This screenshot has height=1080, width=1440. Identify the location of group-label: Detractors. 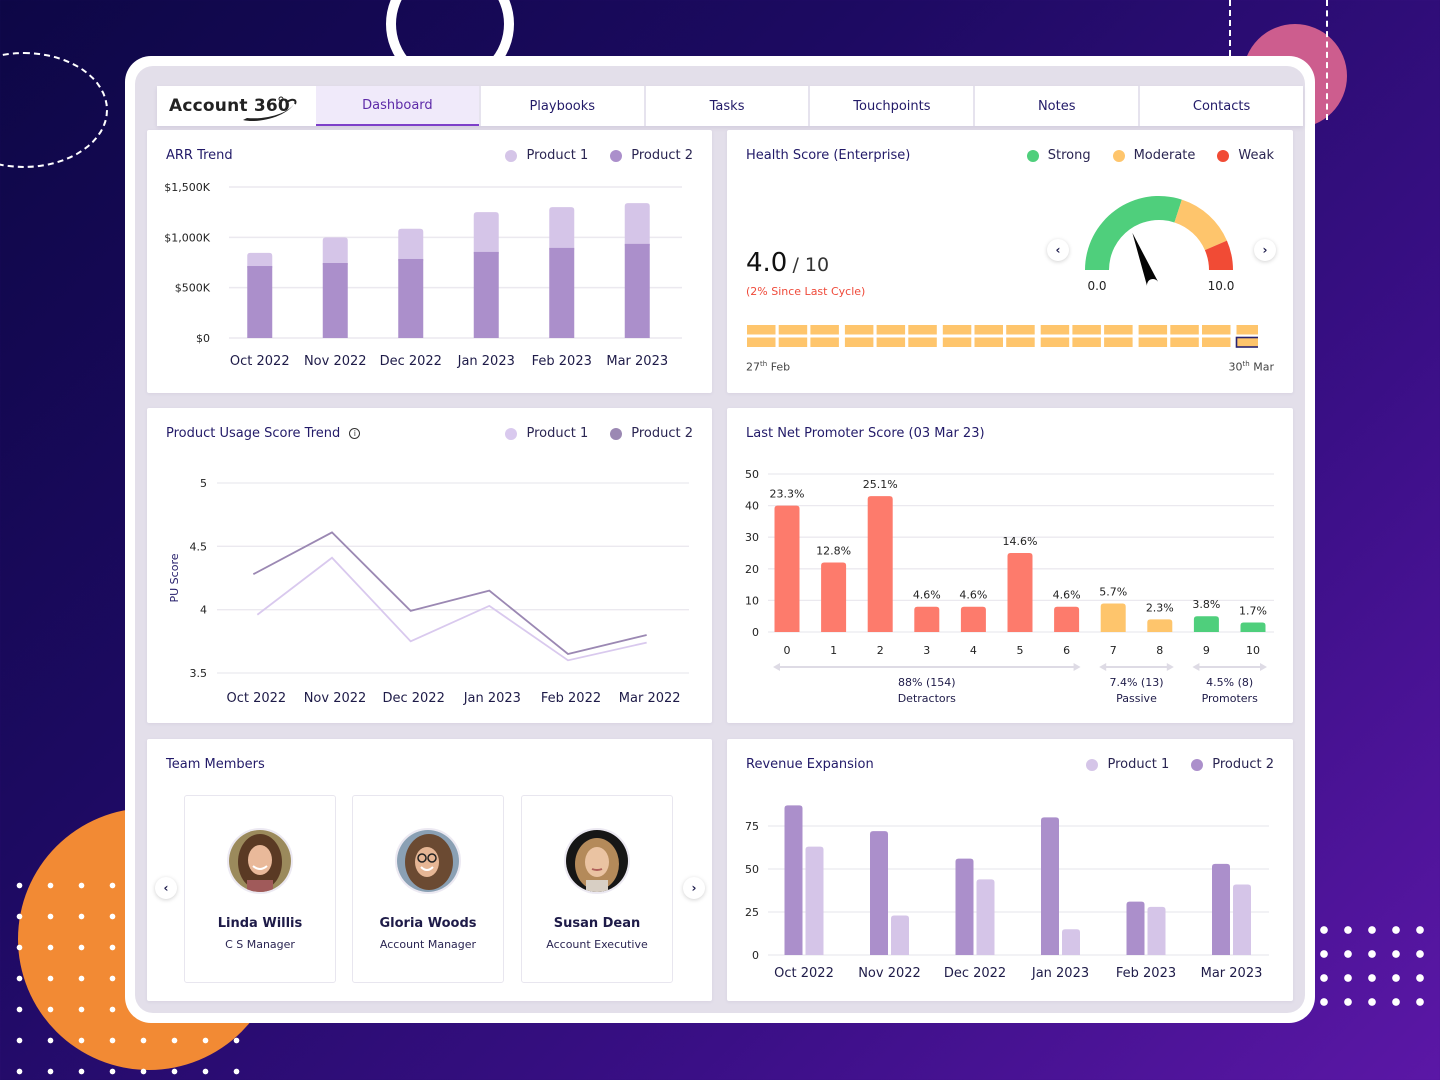
(927, 698).